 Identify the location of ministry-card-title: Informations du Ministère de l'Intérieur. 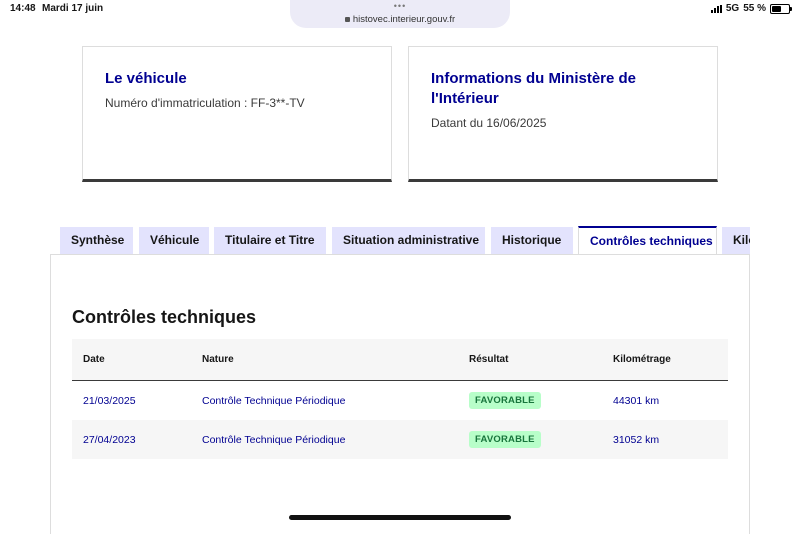
(534, 88).